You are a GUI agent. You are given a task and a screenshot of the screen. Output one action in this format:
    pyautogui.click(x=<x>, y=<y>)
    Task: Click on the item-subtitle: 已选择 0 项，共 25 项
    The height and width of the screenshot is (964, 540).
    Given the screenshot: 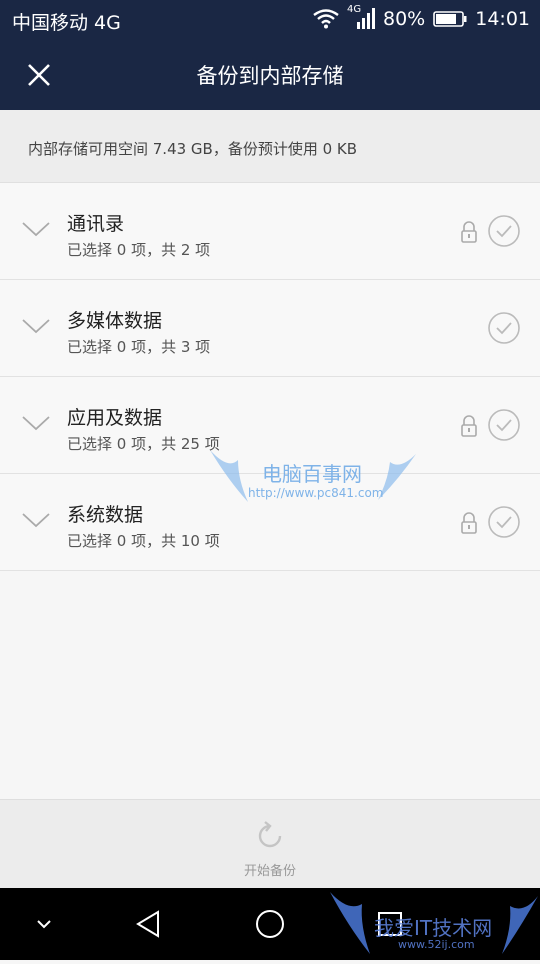 What is the action you would take?
    pyautogui.click(x=143, y=444)
    